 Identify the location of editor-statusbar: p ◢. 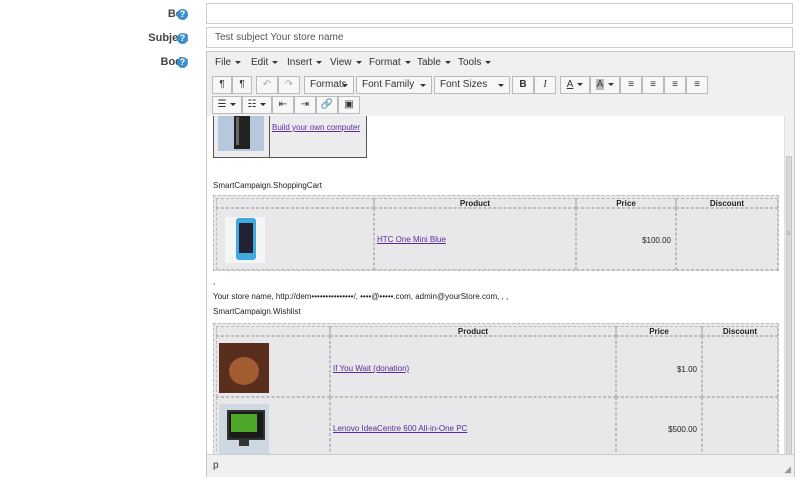
(500, 465).